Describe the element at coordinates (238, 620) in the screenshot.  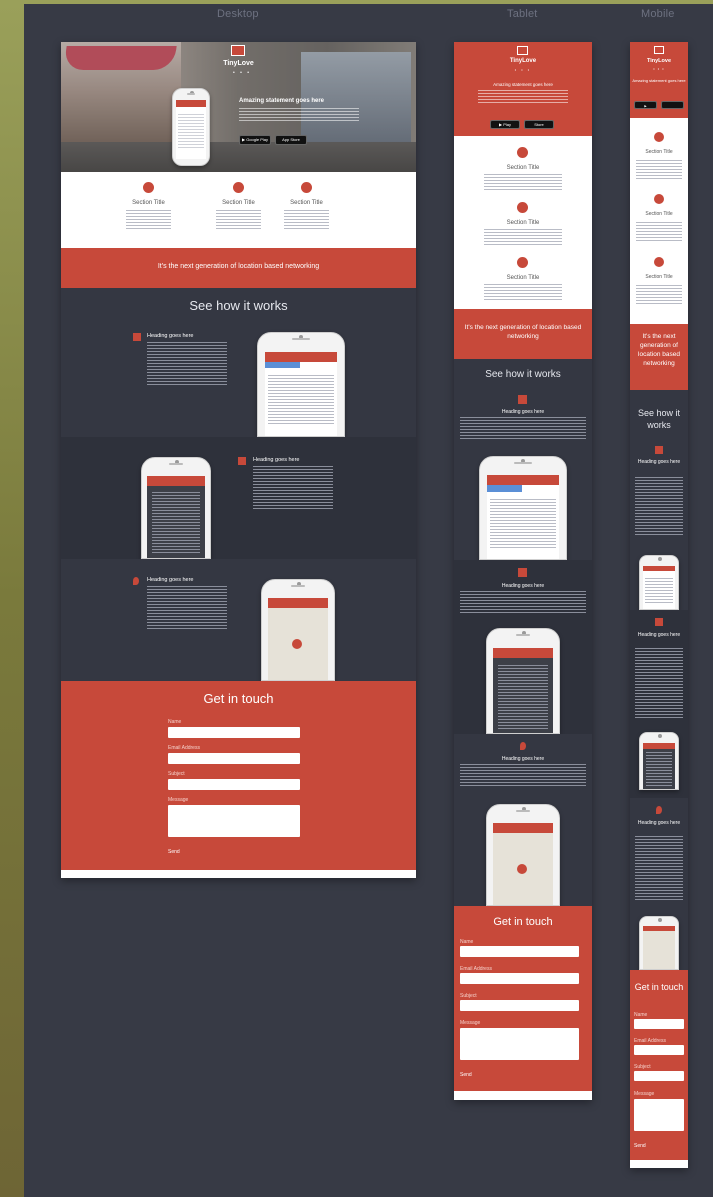
I see `how-section-3: Heading goes here` at that location.